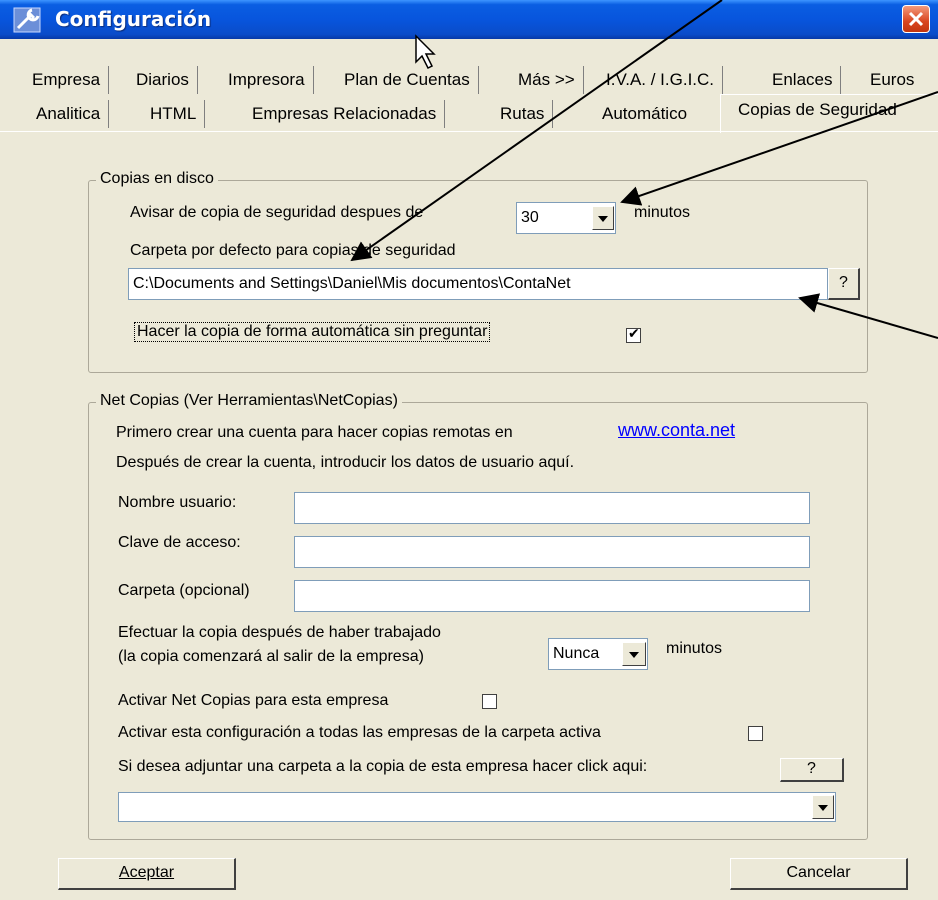 Image resolution: width=938 pixels, height=900 pixels. Describe the element at coordinates (425, 52) in the screenshot. I see `mouse-cursor-icon` at that location.